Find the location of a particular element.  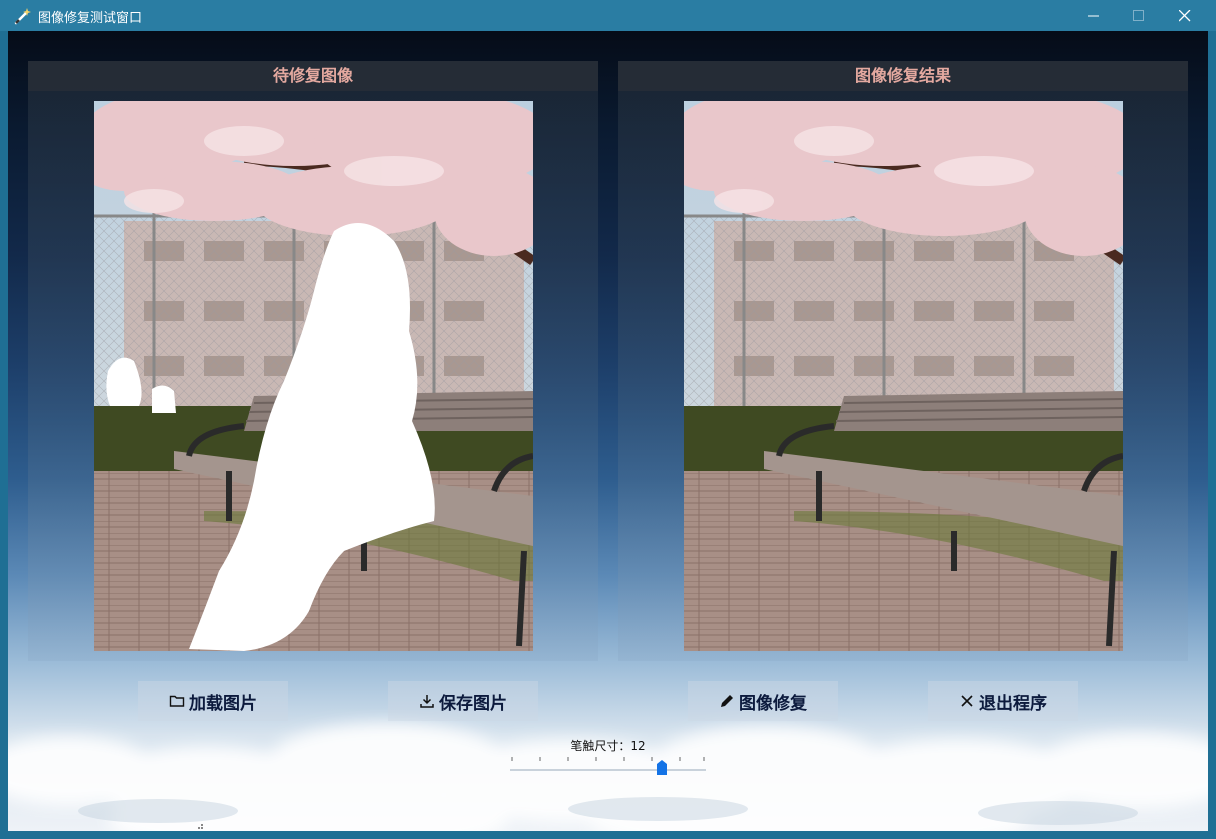

source-panel-title: 待修复图像 is located at coordinates (313, 76).